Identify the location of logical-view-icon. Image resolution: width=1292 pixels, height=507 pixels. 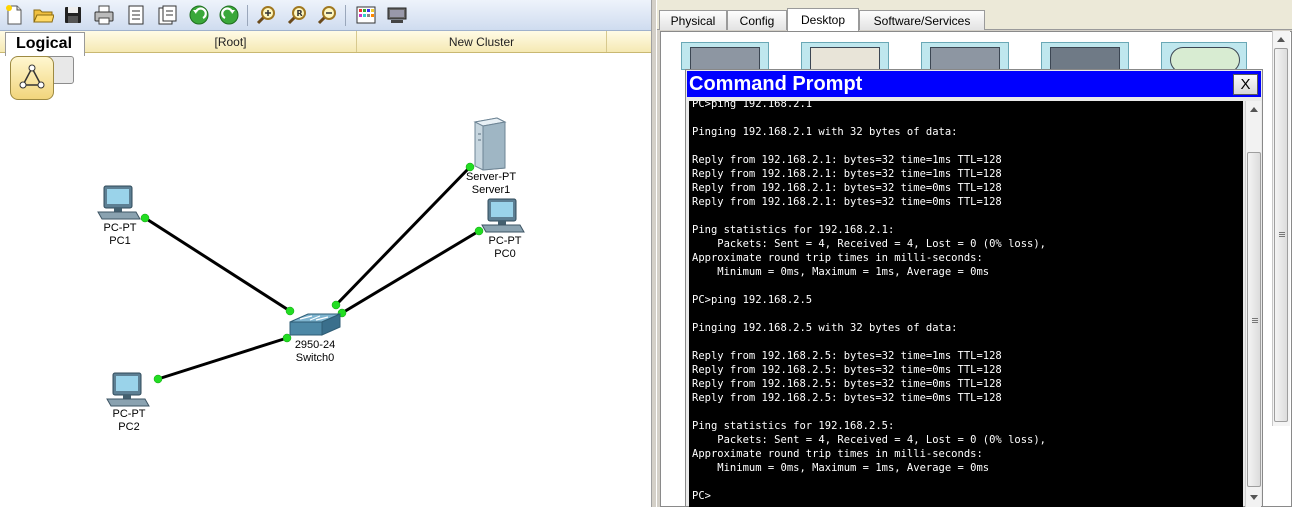
(32, 78).